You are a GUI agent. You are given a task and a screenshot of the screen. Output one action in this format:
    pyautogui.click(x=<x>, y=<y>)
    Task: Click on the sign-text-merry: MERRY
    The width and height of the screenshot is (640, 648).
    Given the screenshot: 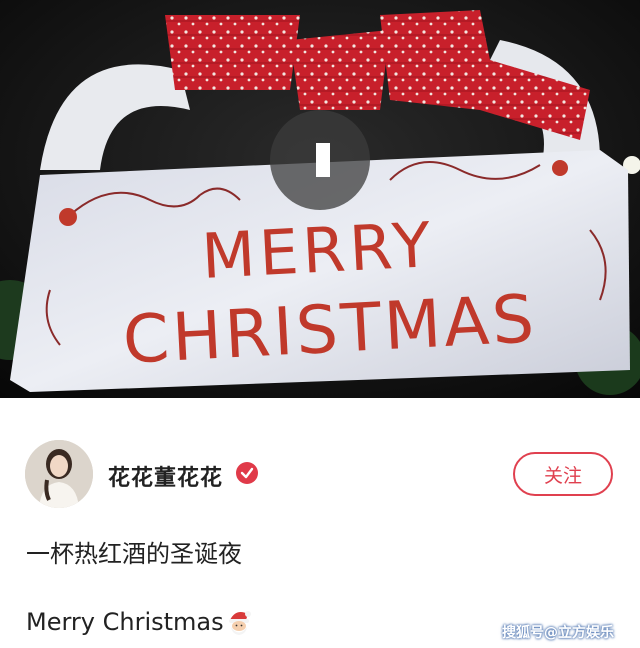 What is the action you would take?
    pyautogui.click(x=318, y=250)
    